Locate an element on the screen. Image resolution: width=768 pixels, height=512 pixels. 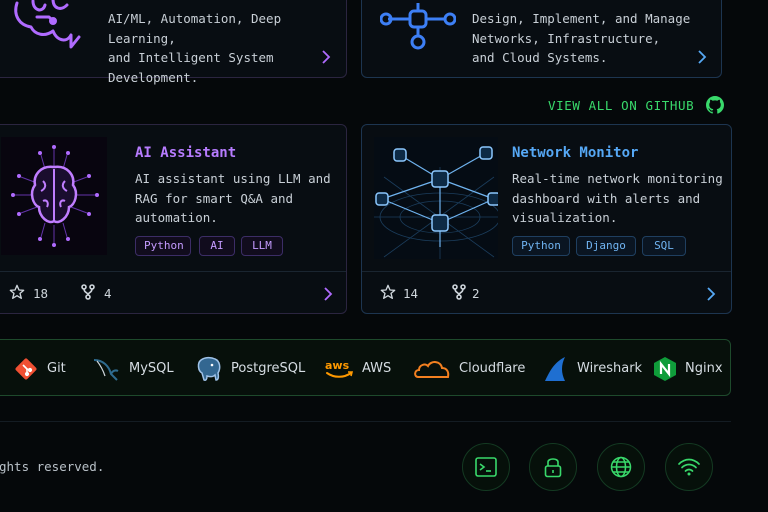
fork-count: 4 is located at coordinates (108, 293).